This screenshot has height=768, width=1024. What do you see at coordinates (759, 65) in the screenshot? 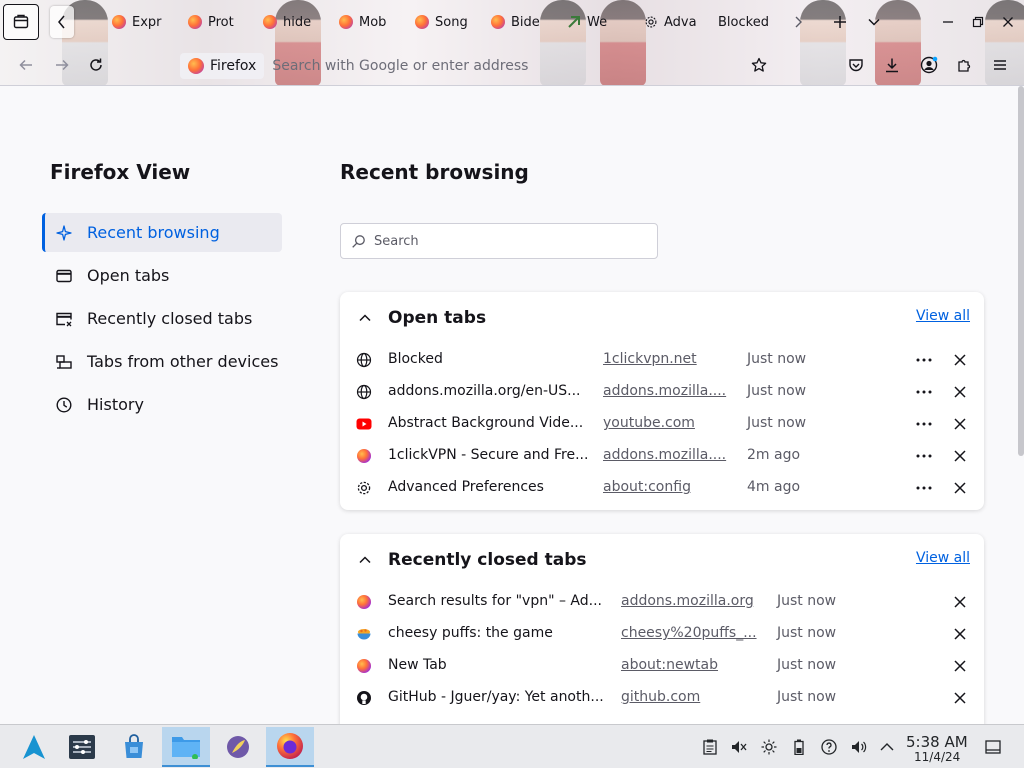
I see `bookmark-star-button` at bounding box center [759, 65].